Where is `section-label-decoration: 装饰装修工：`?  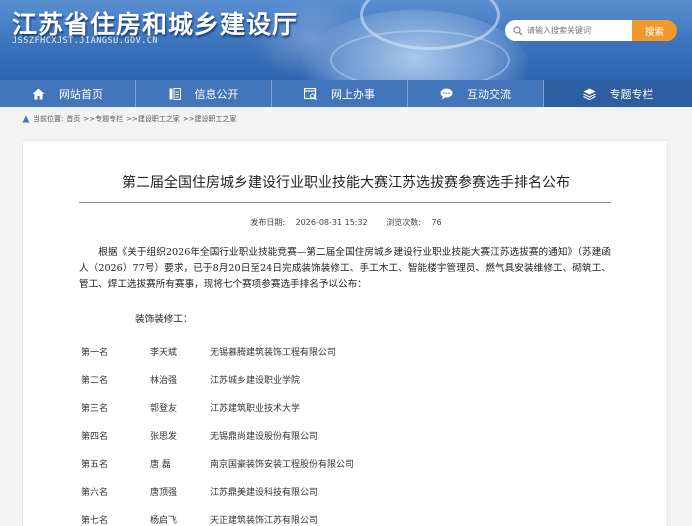 section-label-decoration: 装饰装修工： is located at coordinates (164, 319).